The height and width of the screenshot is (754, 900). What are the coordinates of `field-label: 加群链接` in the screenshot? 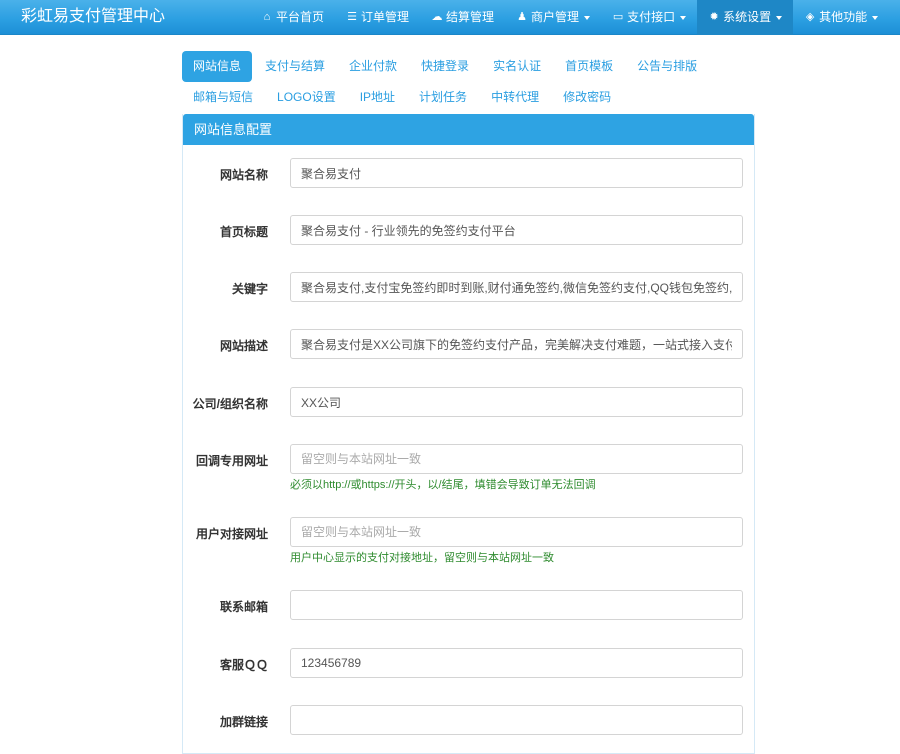 It's located at (243, 722).